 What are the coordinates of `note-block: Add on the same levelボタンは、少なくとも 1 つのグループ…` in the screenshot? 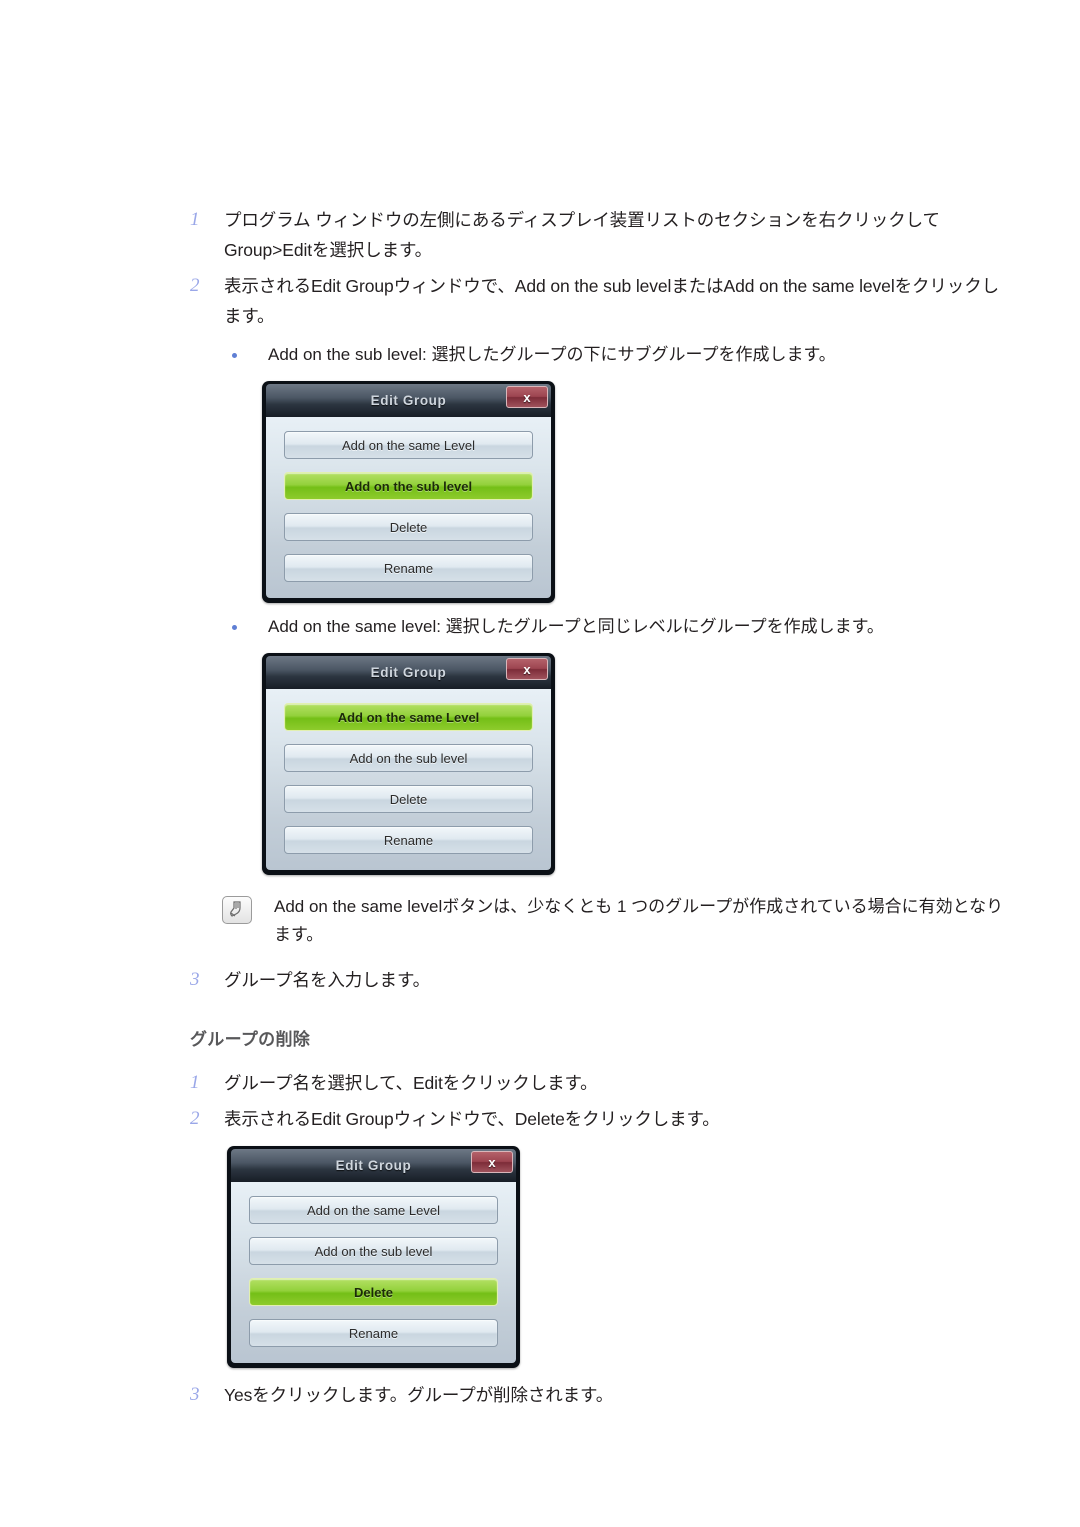 It's located at (616, 921).